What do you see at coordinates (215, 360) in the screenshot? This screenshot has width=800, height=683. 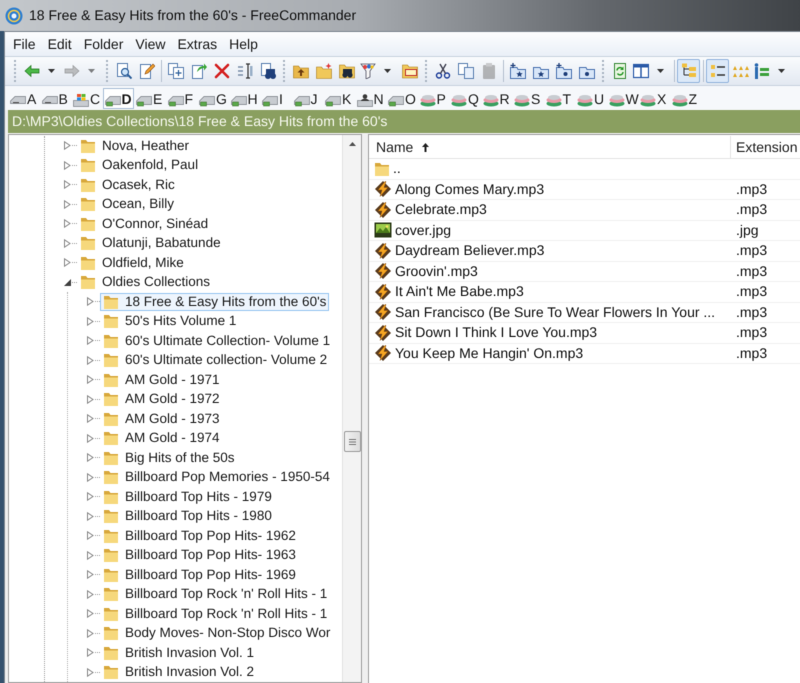 I see `tree-item: 60's Ultimate collection- Volume 2` at bounding box center [215, 360].